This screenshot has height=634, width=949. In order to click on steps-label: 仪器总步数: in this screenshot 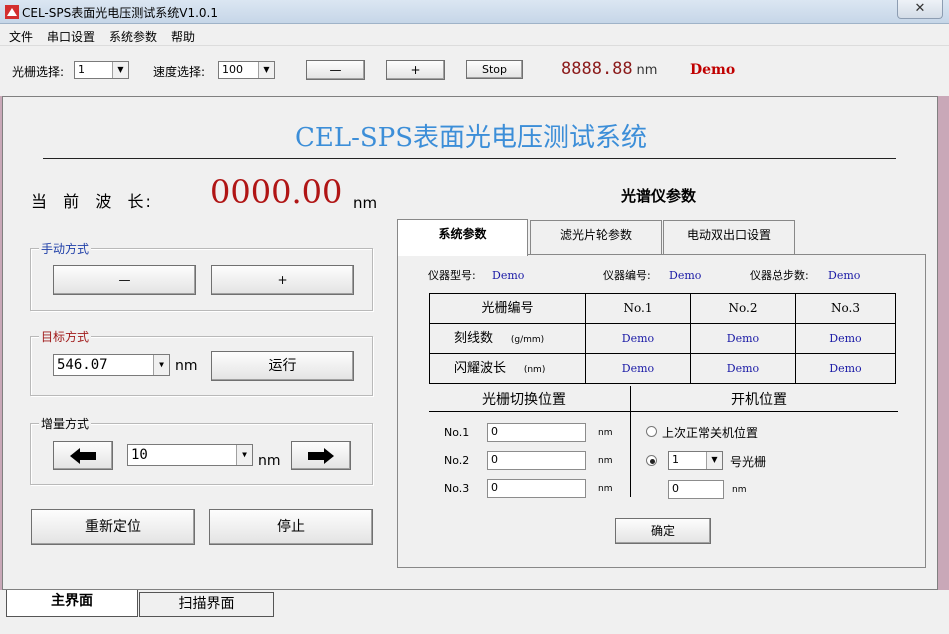, I will do `click(779, 275)`.